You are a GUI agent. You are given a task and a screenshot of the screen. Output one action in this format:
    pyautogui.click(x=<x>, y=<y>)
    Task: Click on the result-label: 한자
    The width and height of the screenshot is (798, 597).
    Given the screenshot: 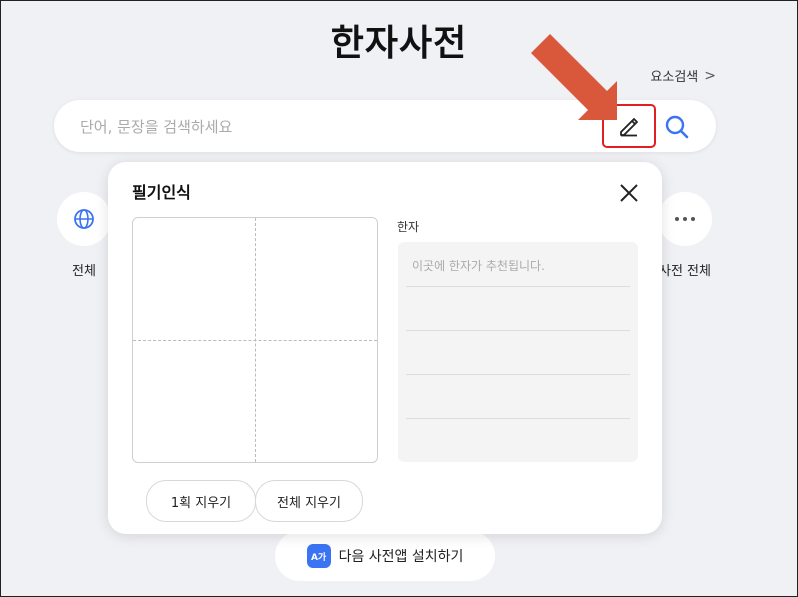 What is the action you would take?
    pyautogui.click(x=408, y=227)
    